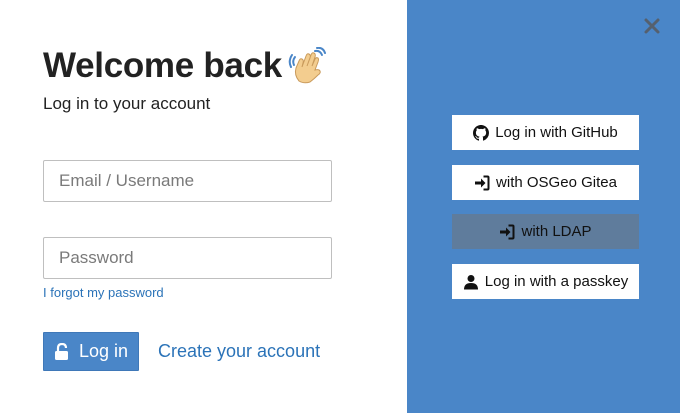 The width and height of the screenshot is (680, 413). What do you see at coordinates (162, 65) in the screenshot?
I see `page-title: Welcome back` at bounding box center [162, 65].